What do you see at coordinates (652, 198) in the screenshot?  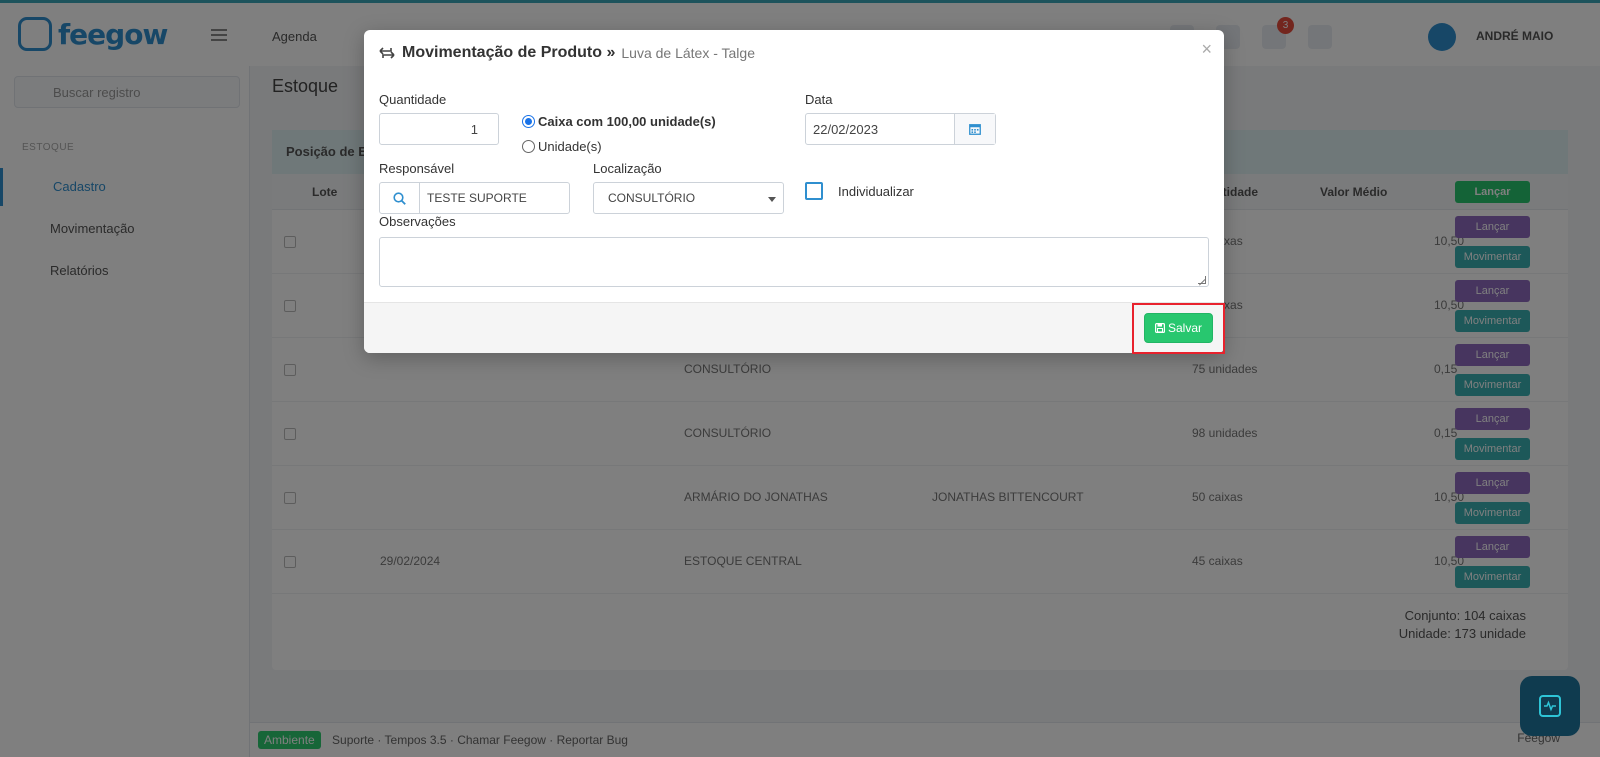 I see `location-select-value: CONSULTÓRIO` at bounding box center [652, 198].